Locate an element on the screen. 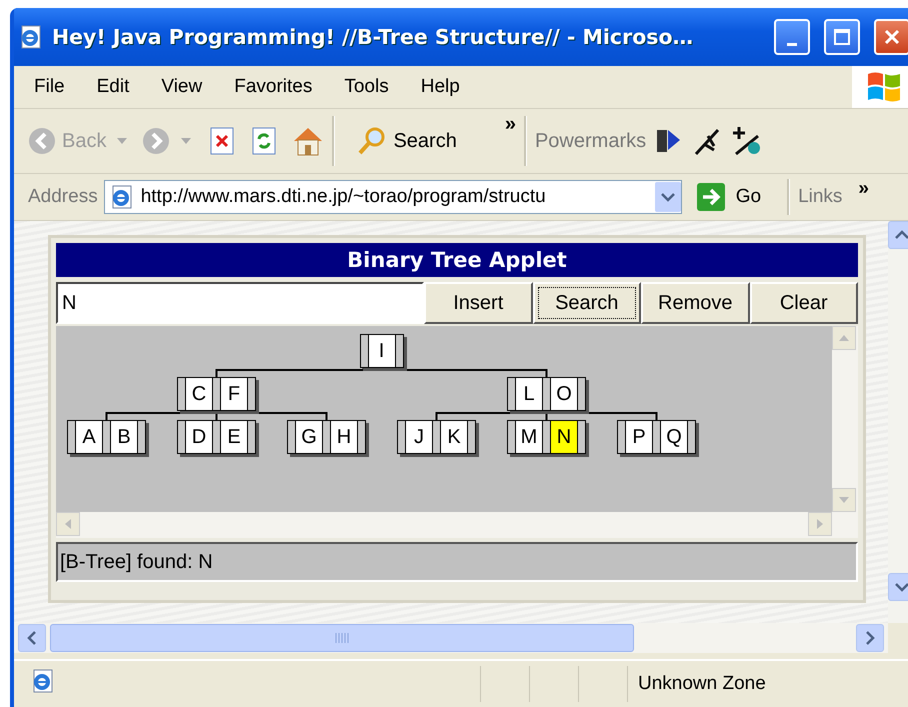 The height and width of the screenshot is (707, 908). zone-status-text: Unknown Zone is located at coordinates (702, 684).